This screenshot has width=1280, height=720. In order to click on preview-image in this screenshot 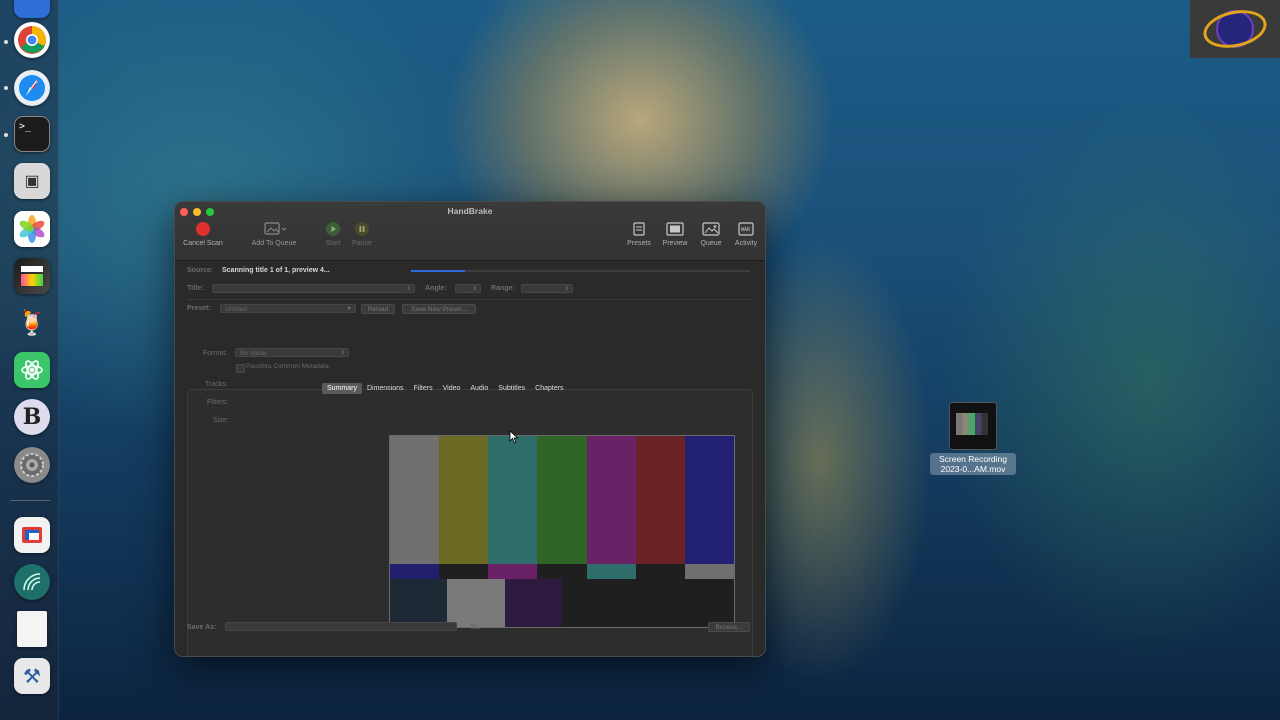, I will do `click(562, 531)`.